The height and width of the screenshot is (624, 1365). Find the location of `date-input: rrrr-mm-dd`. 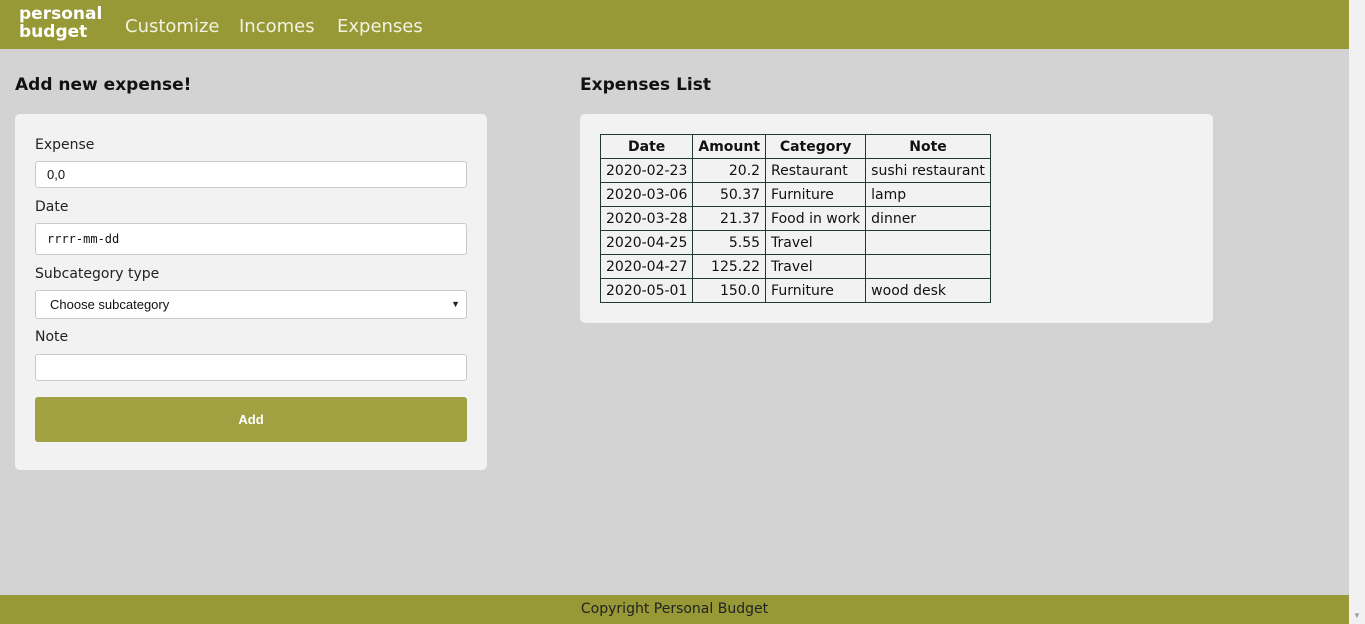

date-input: rrrr-mm-dd is located at coordinates (251, 239).